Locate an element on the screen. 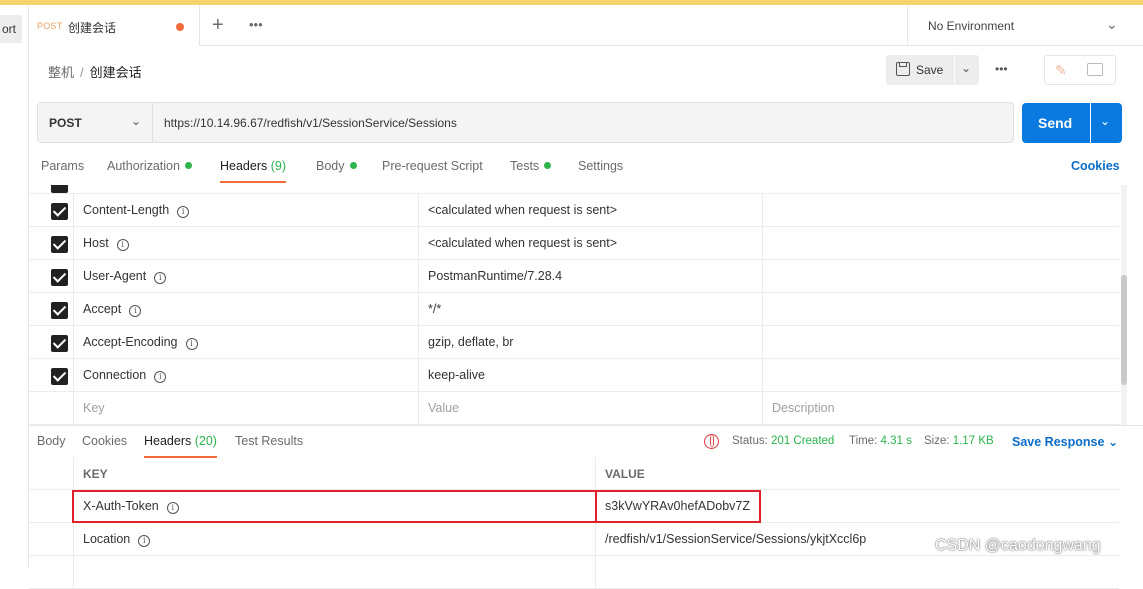 The image size is (1143, 589). highlight-box-key is located at coordinates (334, 506).